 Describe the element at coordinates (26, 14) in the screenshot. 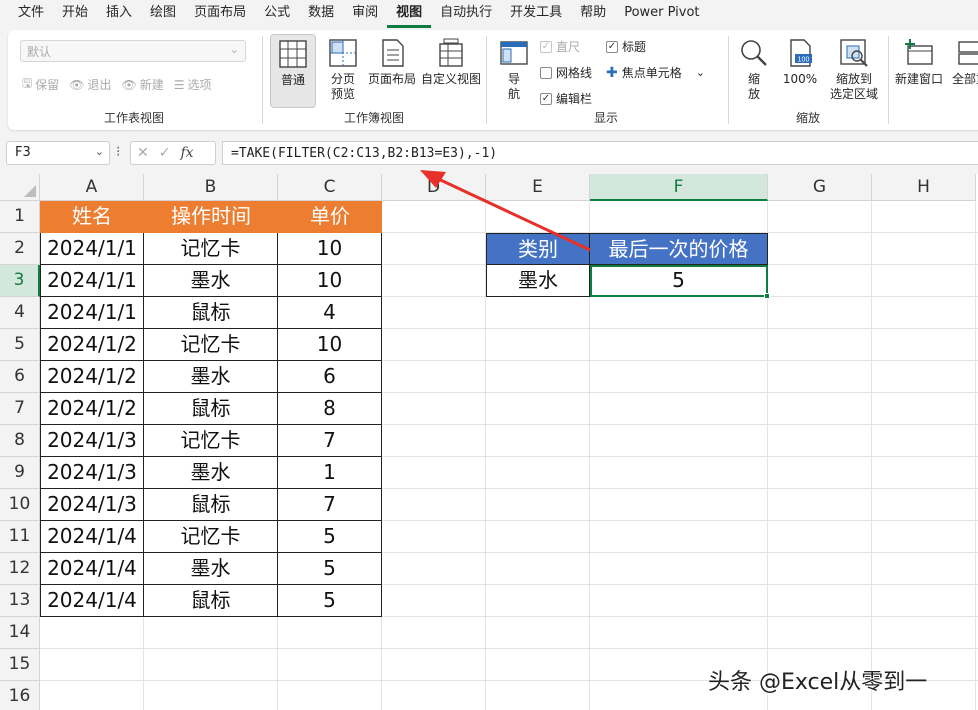

I see `menu-tab-0: 文件` at that location.